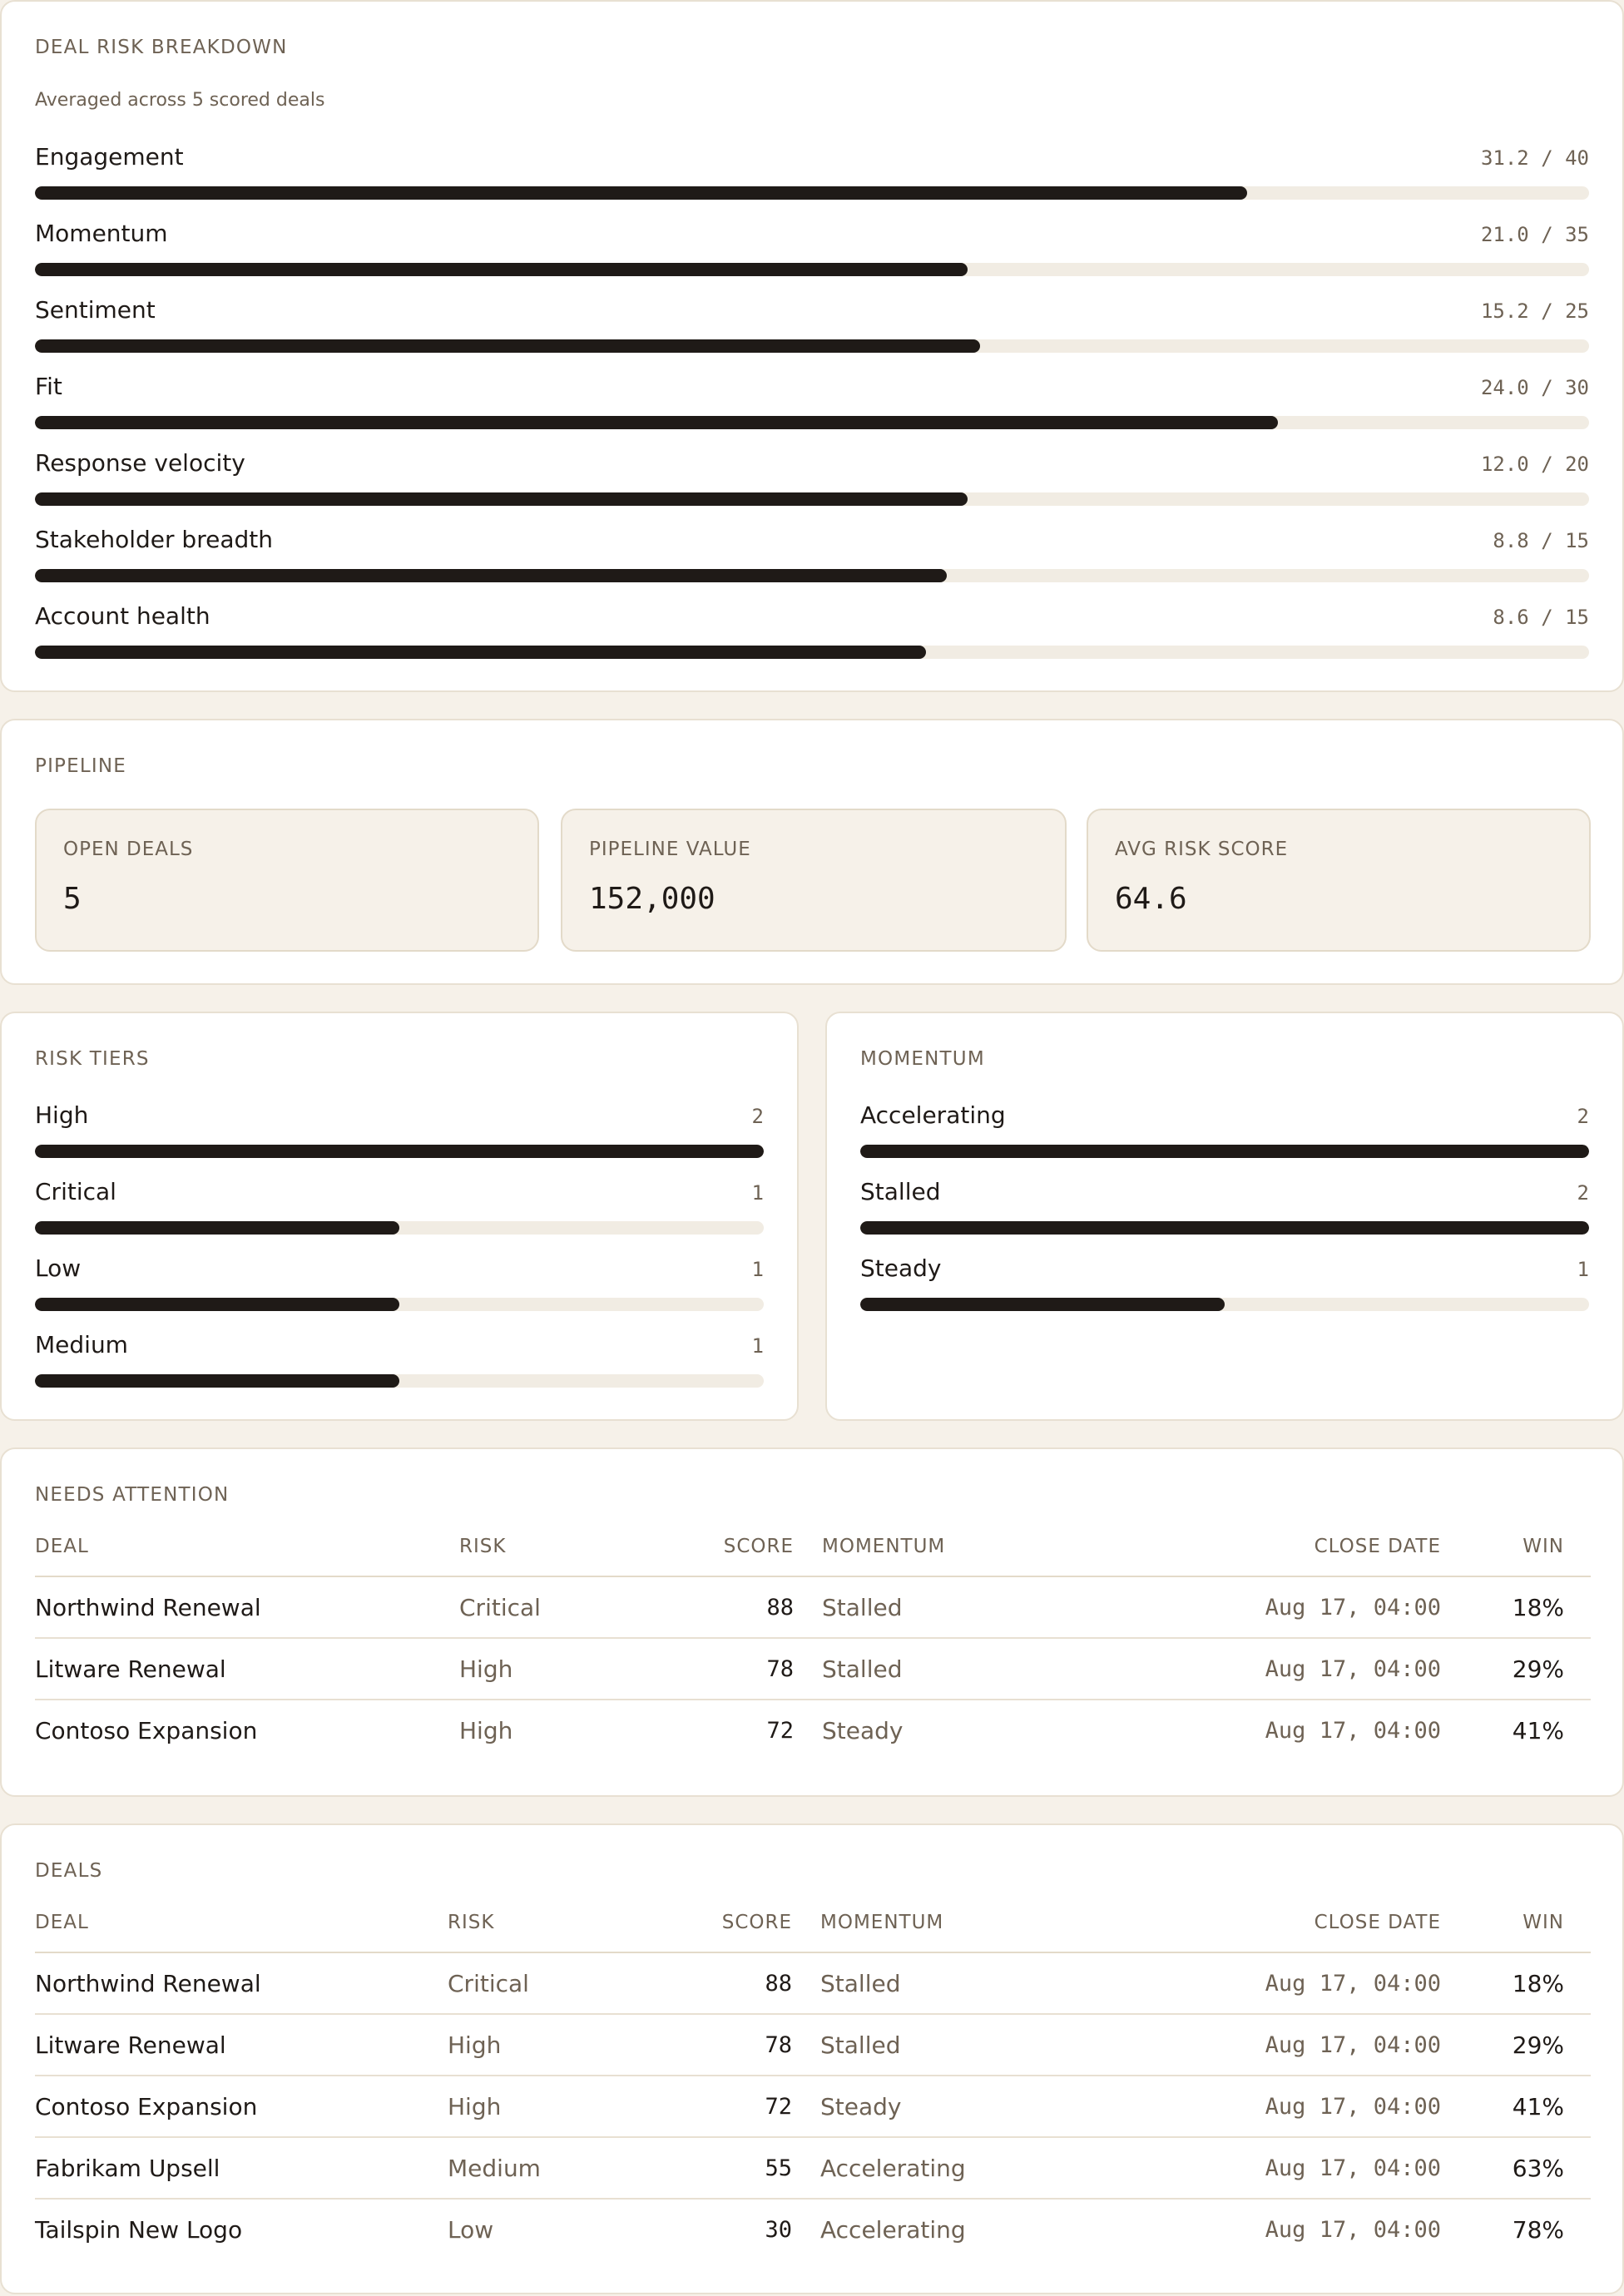 The width and height of the screenshot is (1624, 2296). I want to click on stat-label: OPEN DEALS, so click(128, 849).